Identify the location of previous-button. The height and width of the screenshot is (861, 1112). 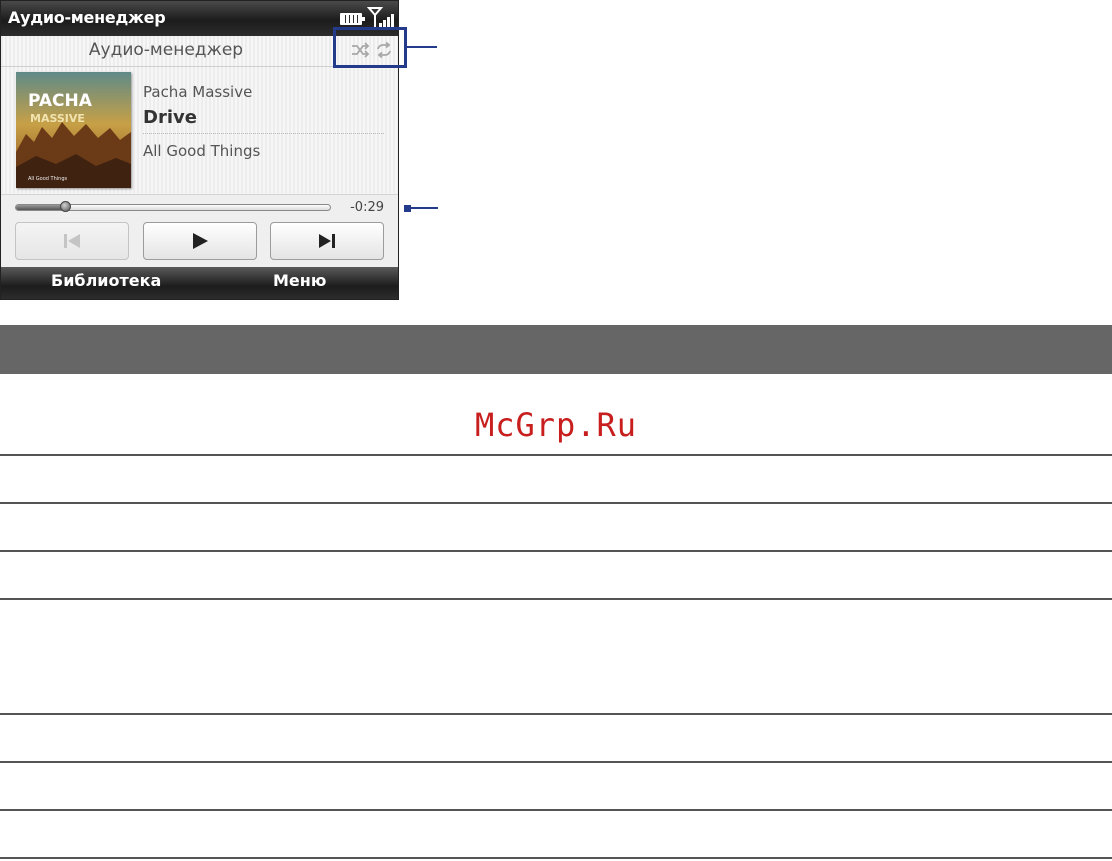
(72, 241).